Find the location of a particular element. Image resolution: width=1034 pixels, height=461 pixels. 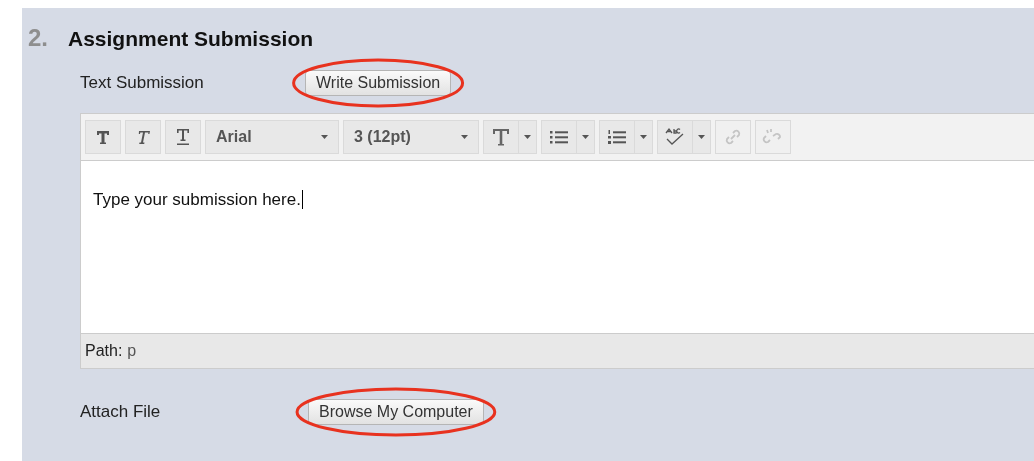

numbered-list-icon is located at coordinates (617, 137).